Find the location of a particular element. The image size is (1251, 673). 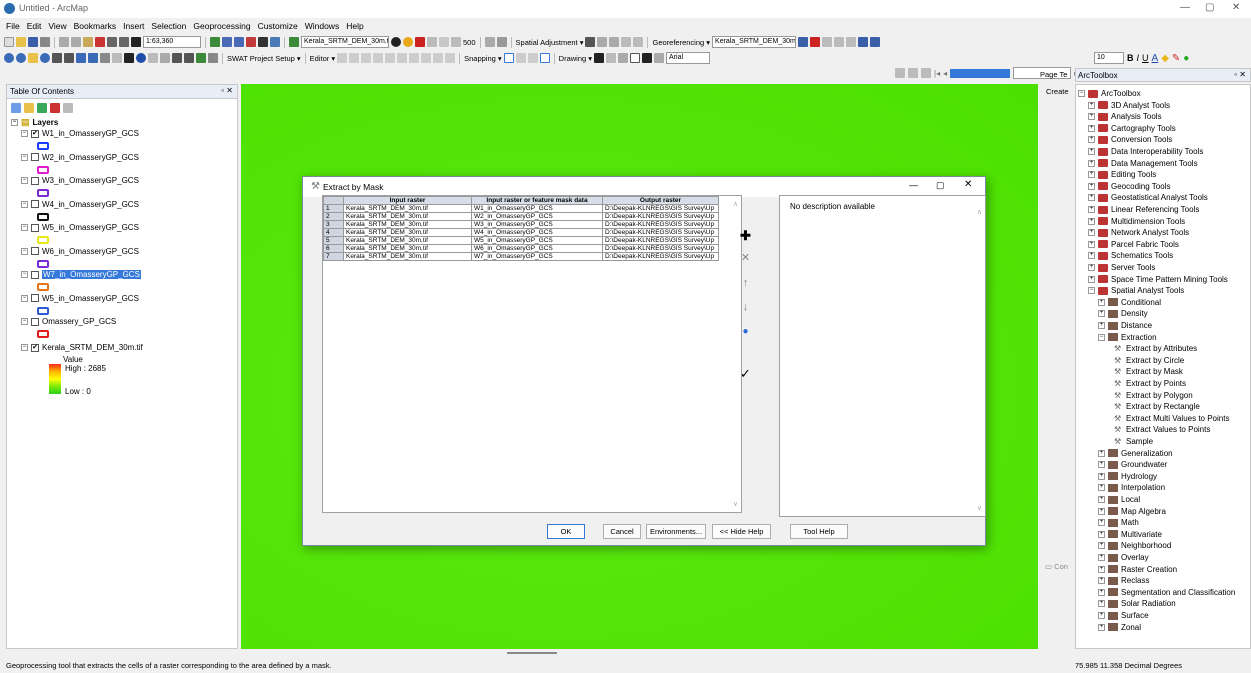

toc-layer: − ✔ W1_in_OmasseryGP_GCS is located at coordinates (80, 133).